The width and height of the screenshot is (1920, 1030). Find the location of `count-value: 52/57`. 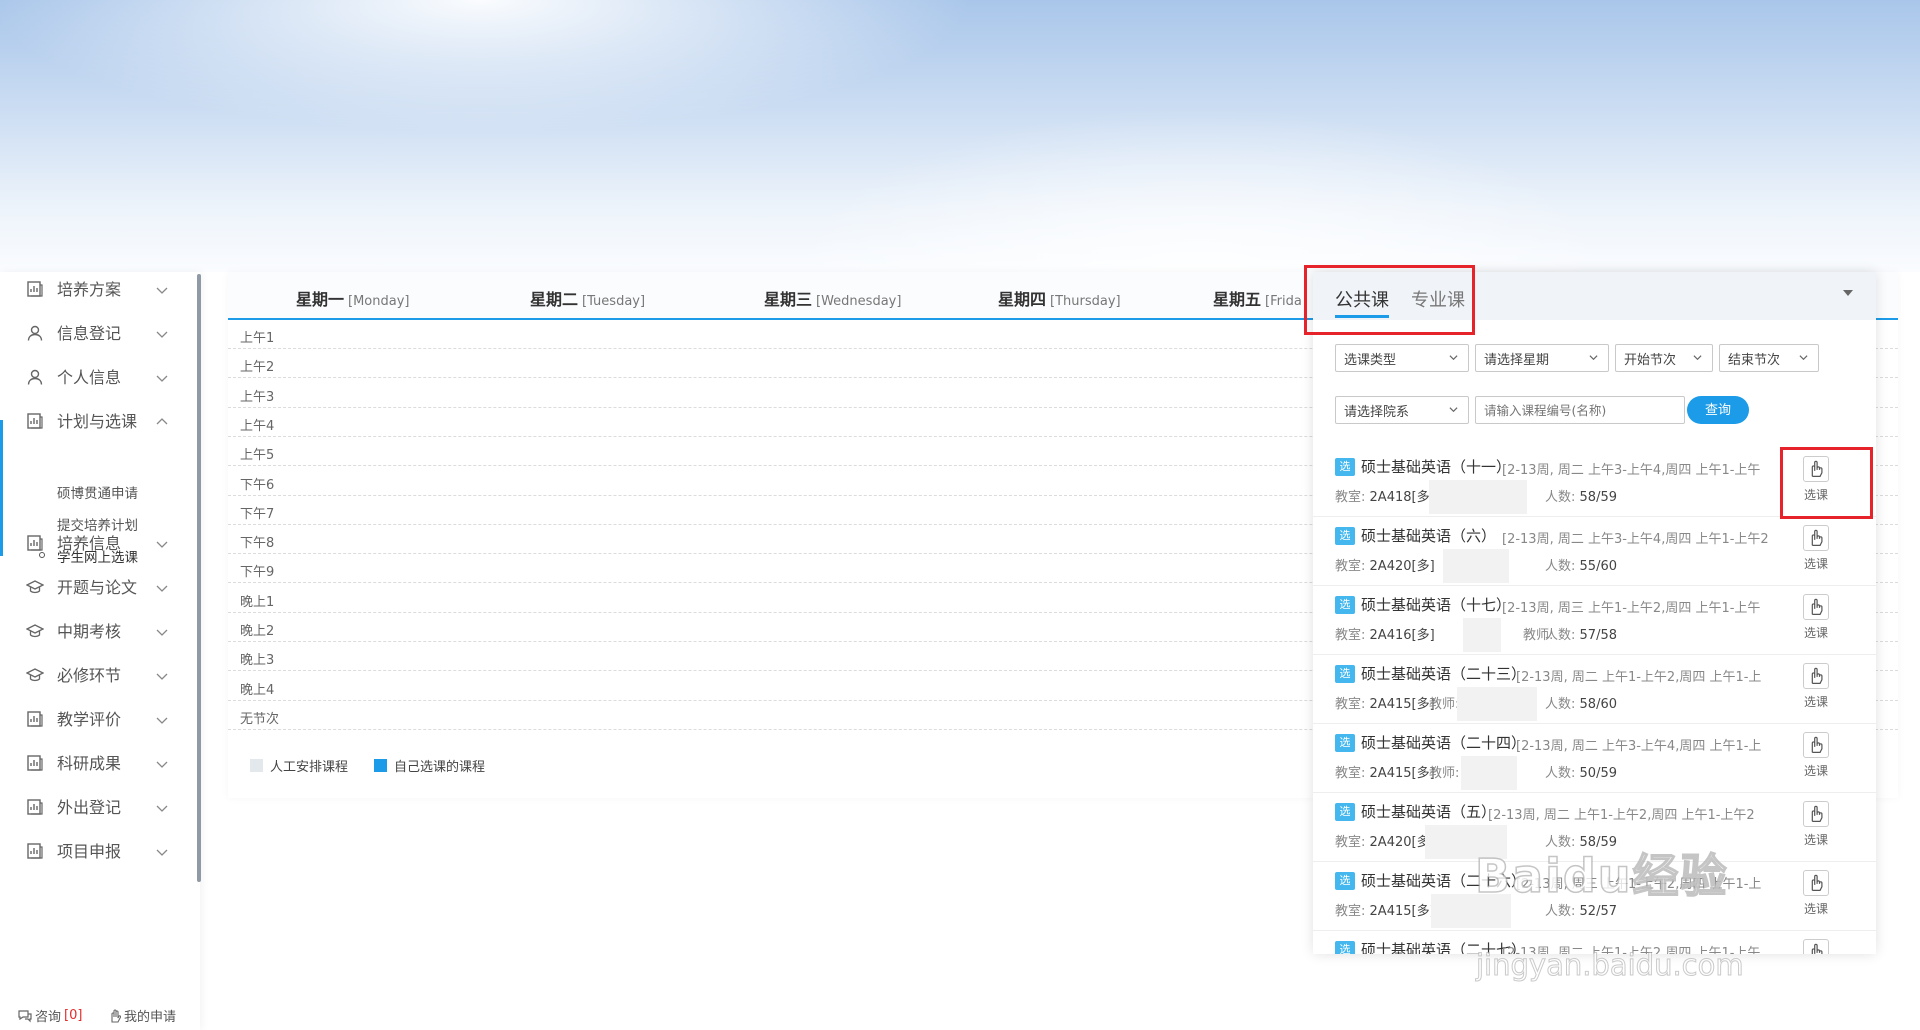

count-value: 52/57 is located at coordinates (1598, 911).